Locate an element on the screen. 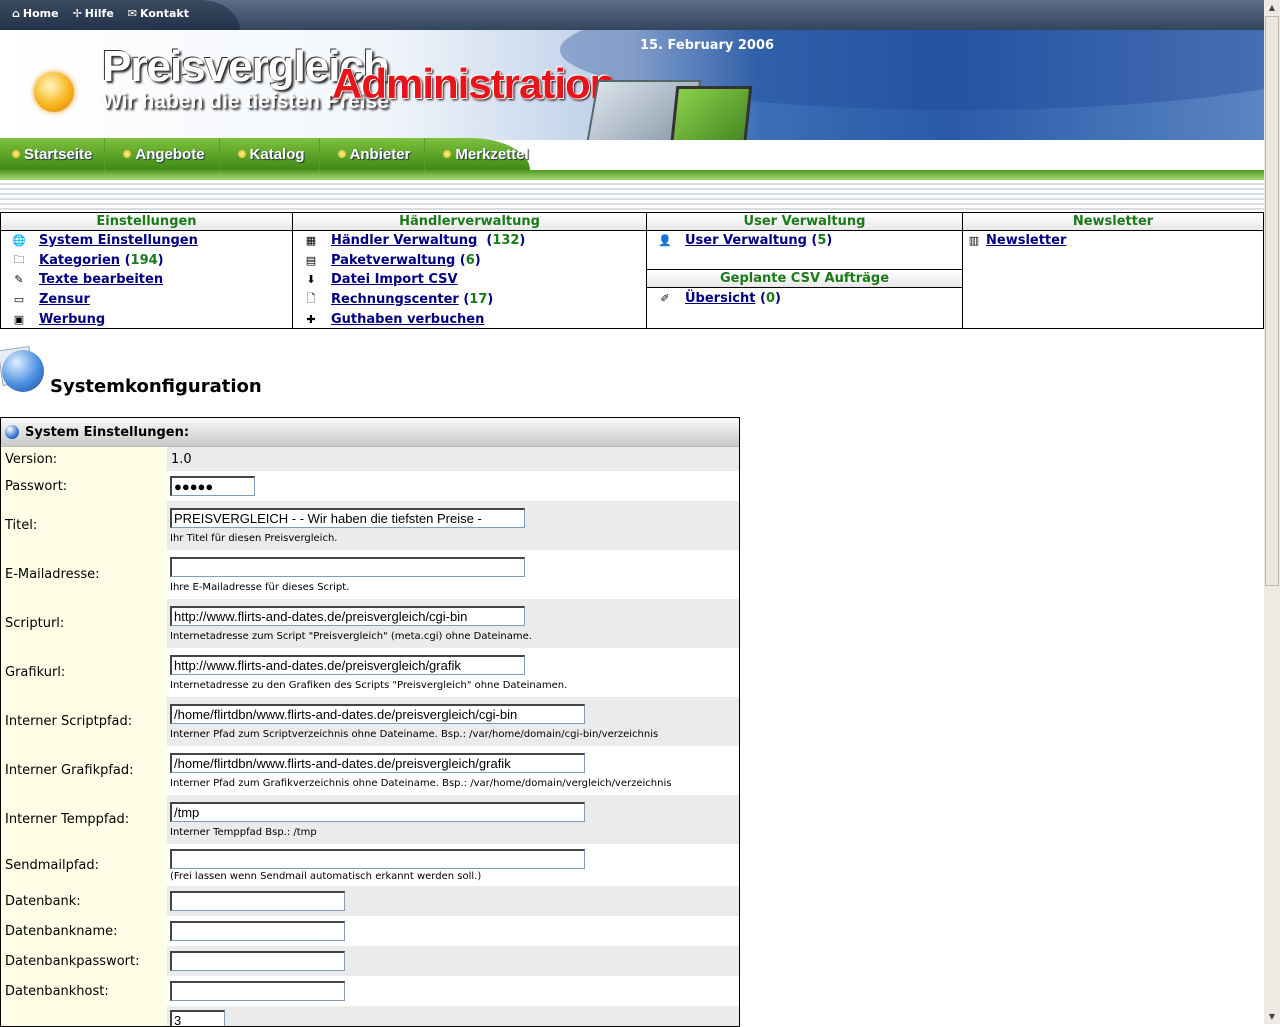 Image resolution: width=1280 pixels, height=1027 pixels. edit-icon: ✐ is located at coordinates (665, 298).